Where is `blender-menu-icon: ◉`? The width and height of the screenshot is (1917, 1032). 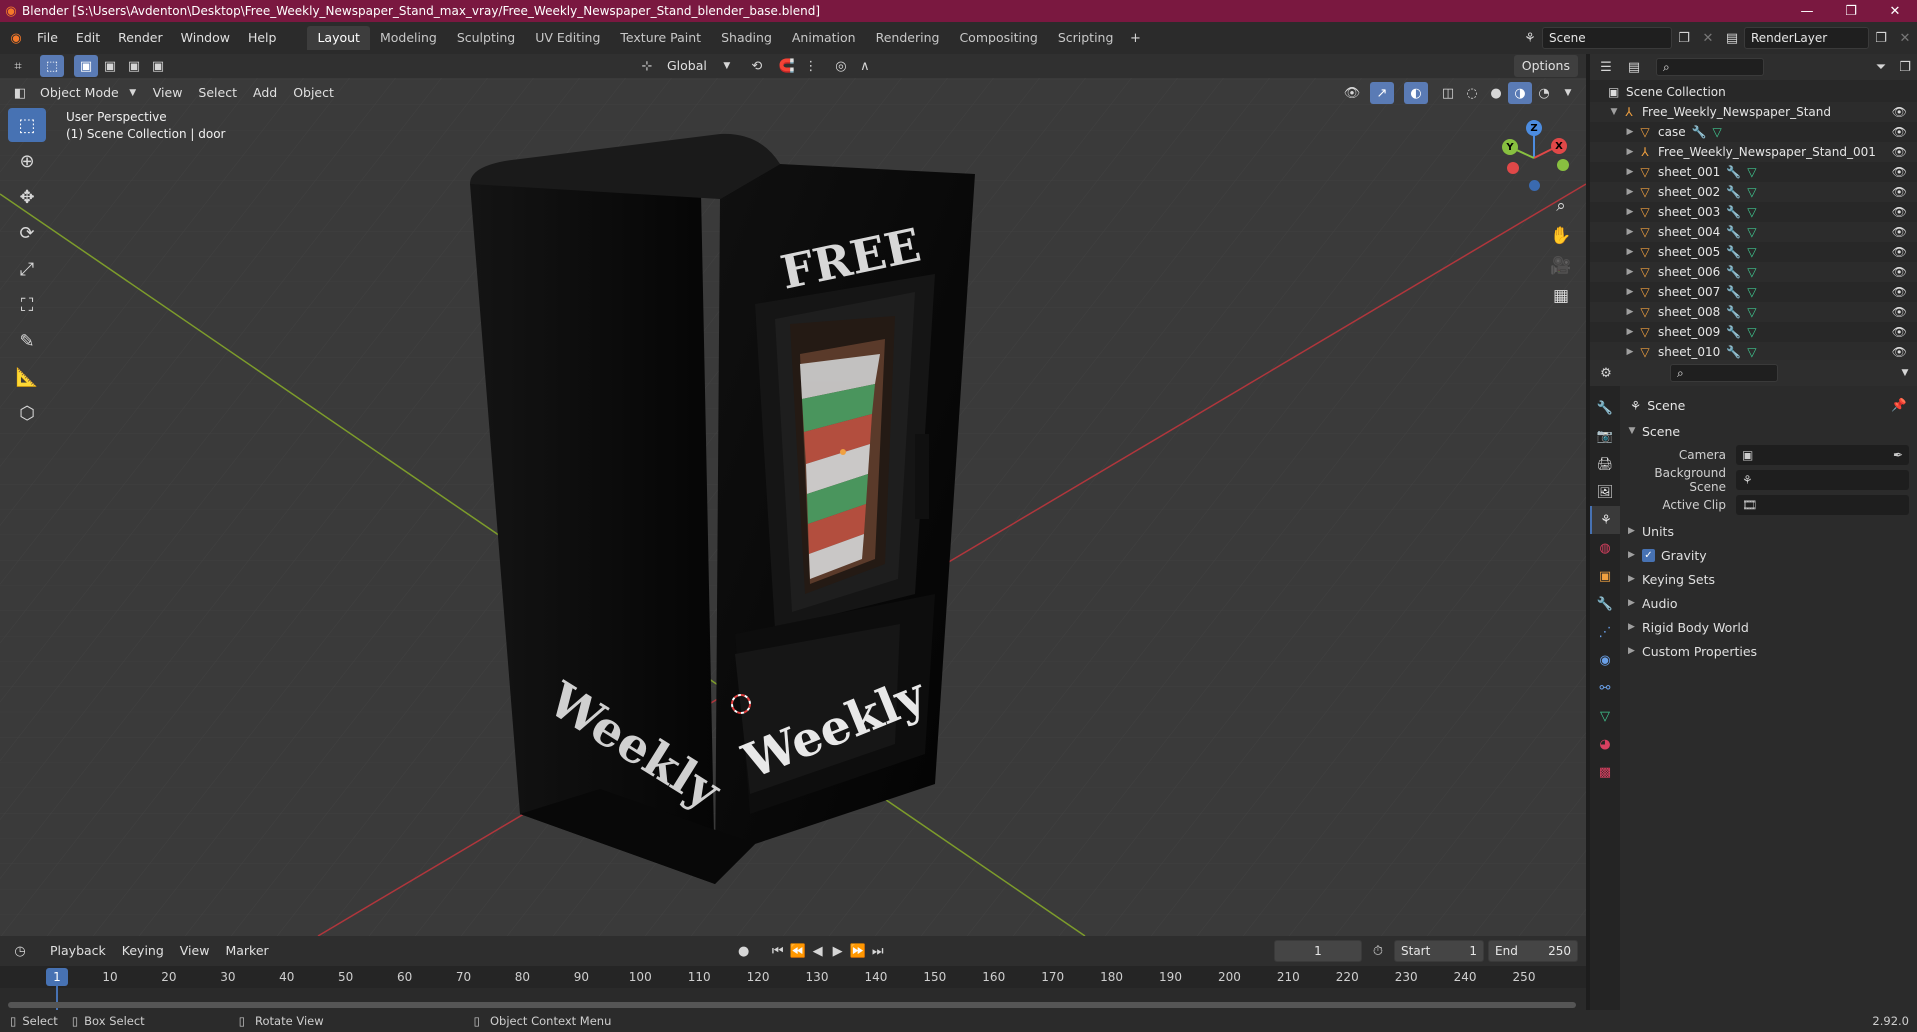
blender-menu-icon: ◉ is located at coordinates (16, 38).